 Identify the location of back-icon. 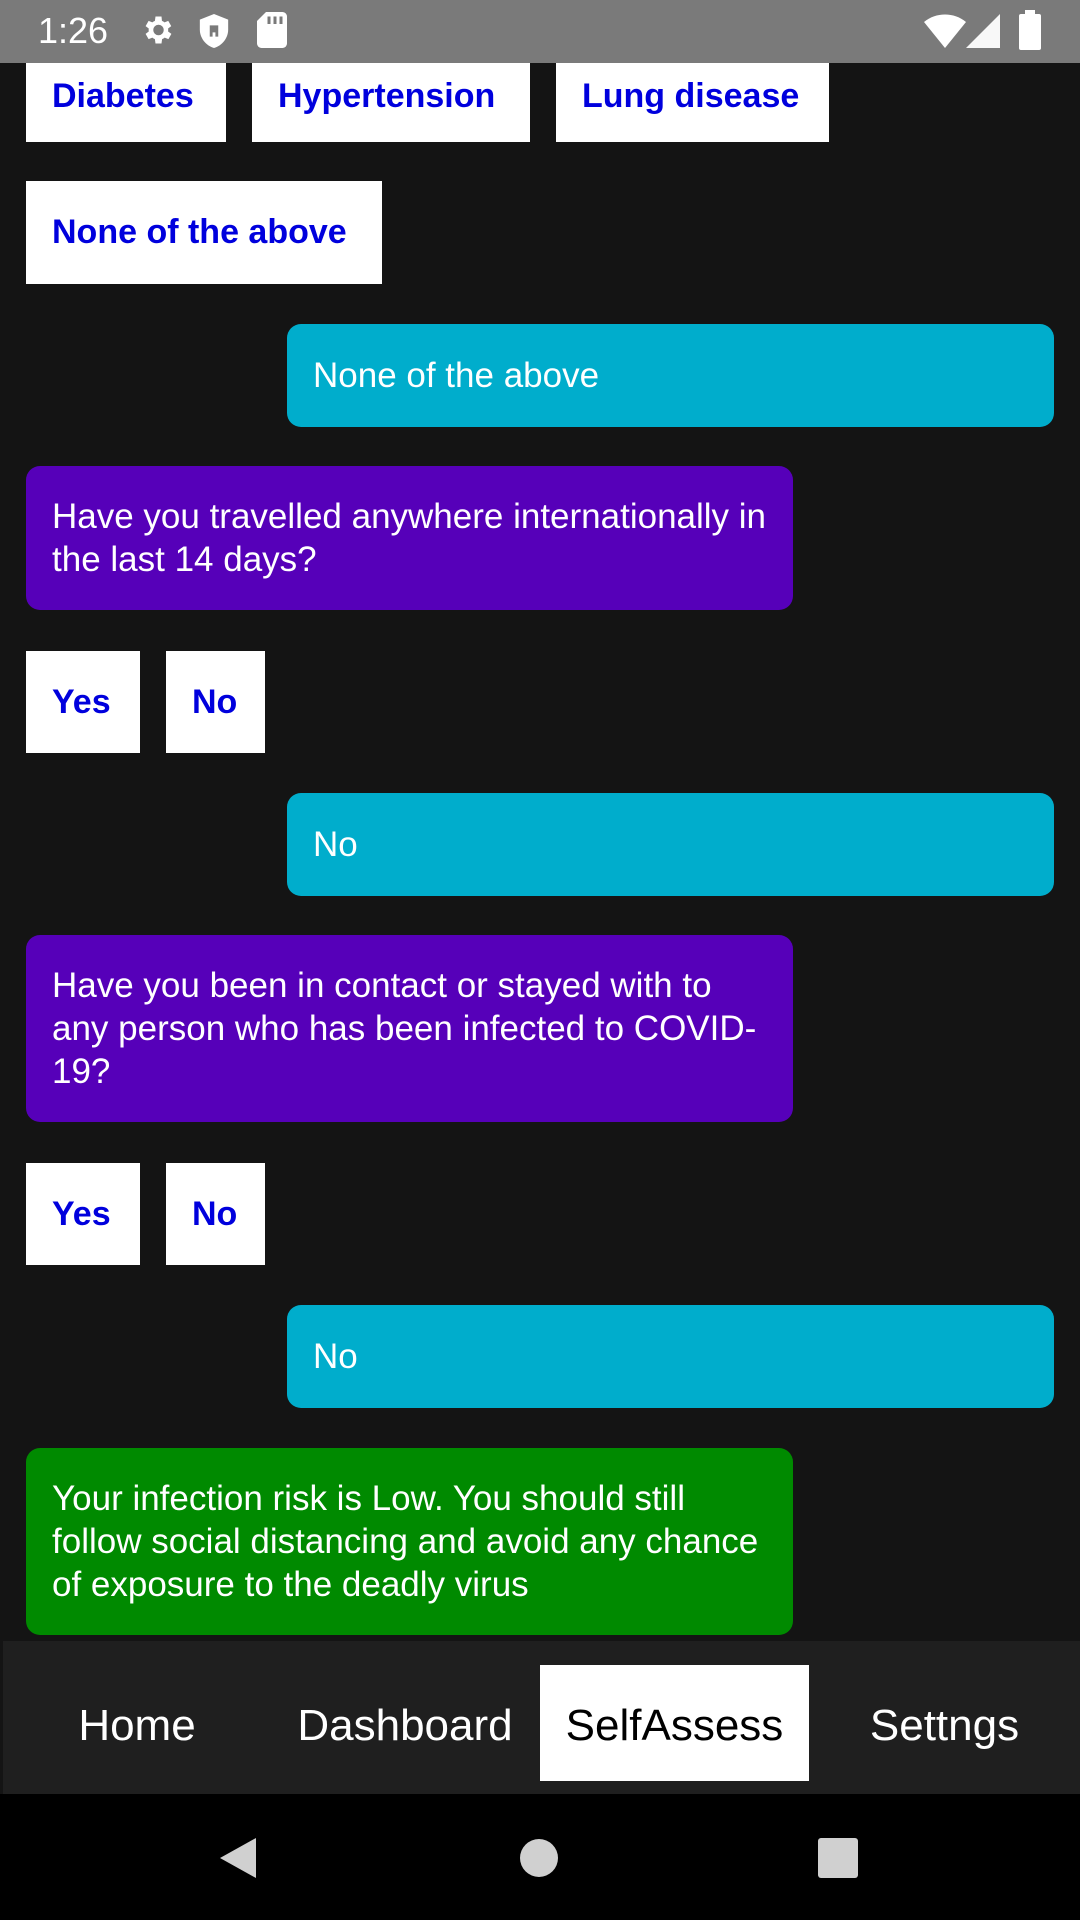
(238, 1858).